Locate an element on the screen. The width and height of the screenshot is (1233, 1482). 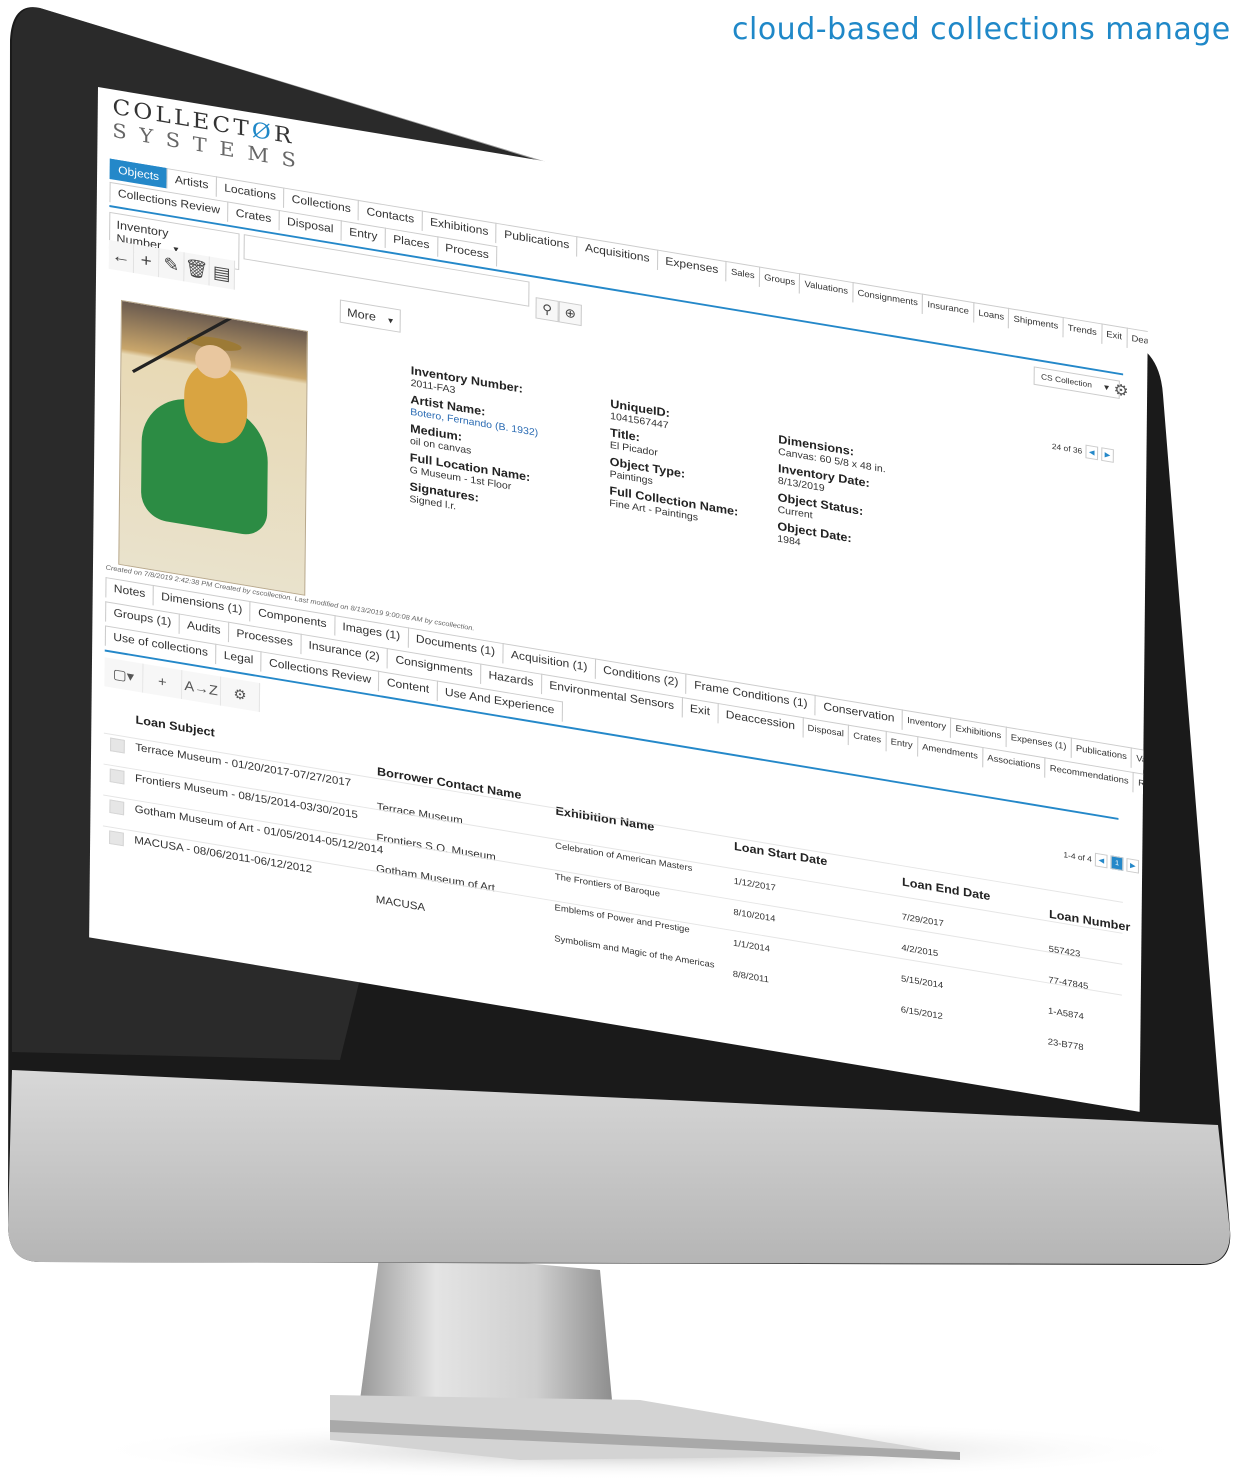
tab-notes: Notes is located at coordinates (129, 591).